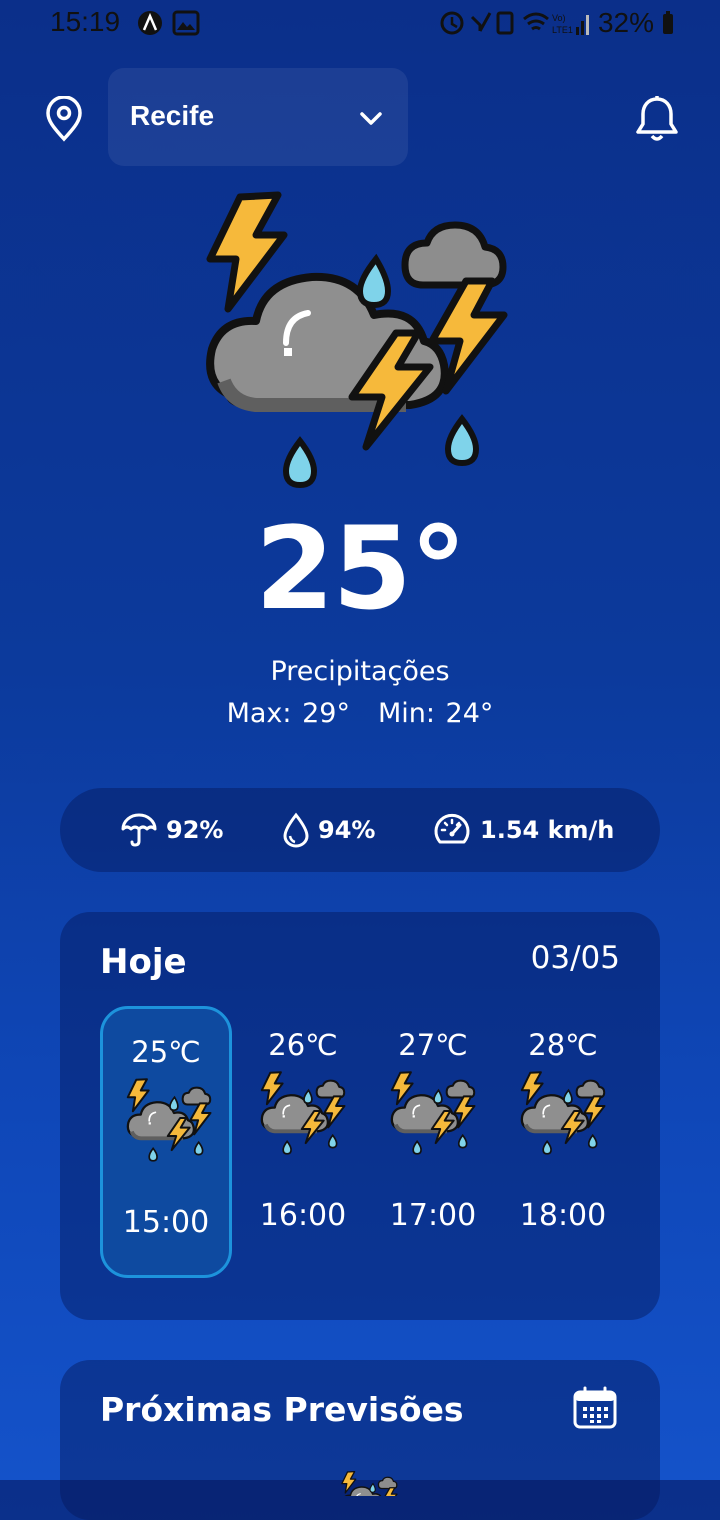  What do you see at coordinates (625, 22) in the screenshot?
I see `battery-percent: 32%` at bounding box center [625, 22].